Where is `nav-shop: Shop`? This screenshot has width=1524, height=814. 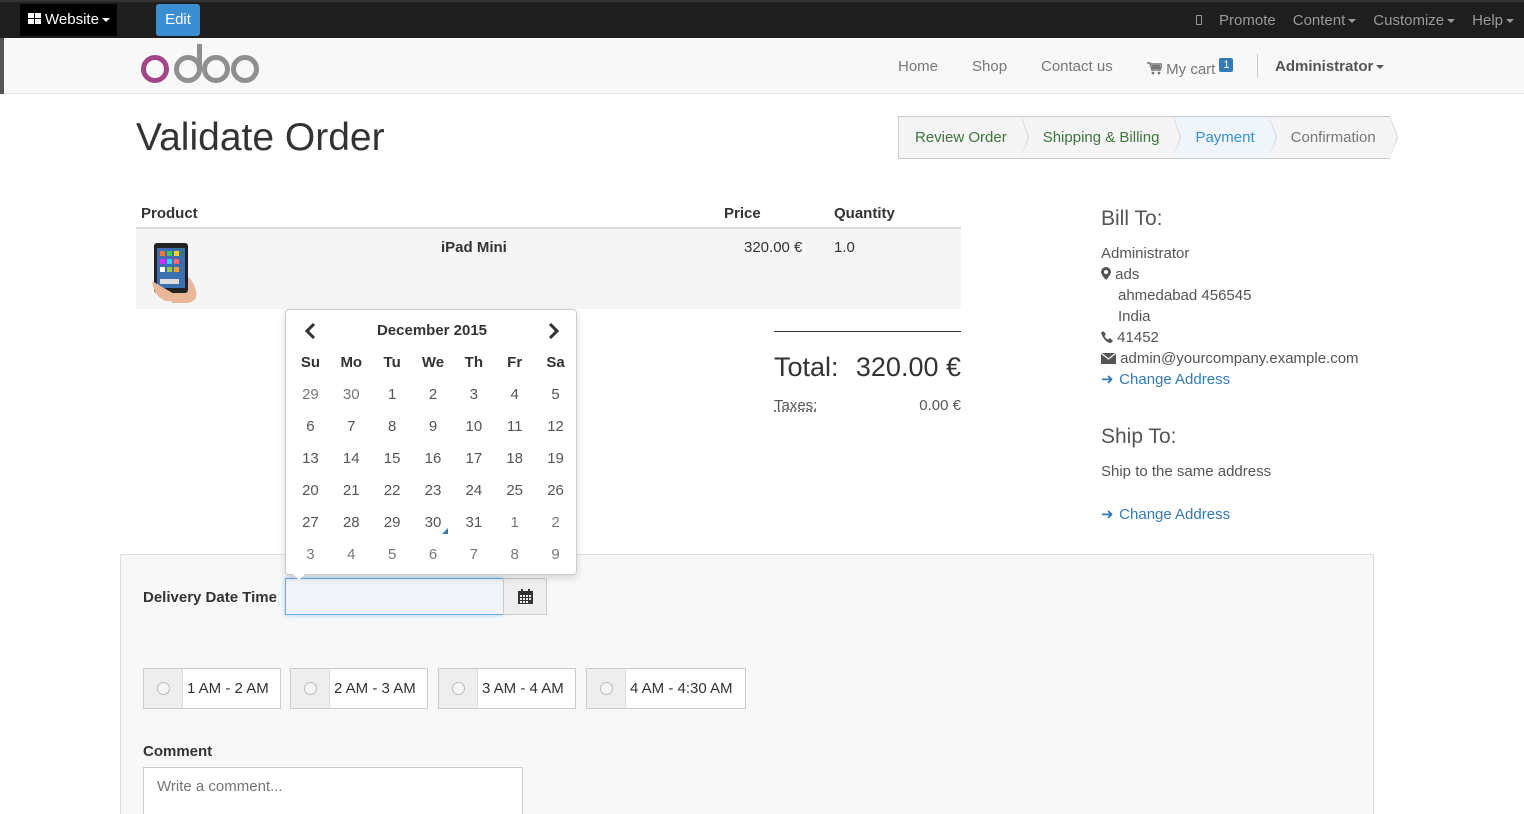 nav-shop: Shop is located at coordinates (989, 66).